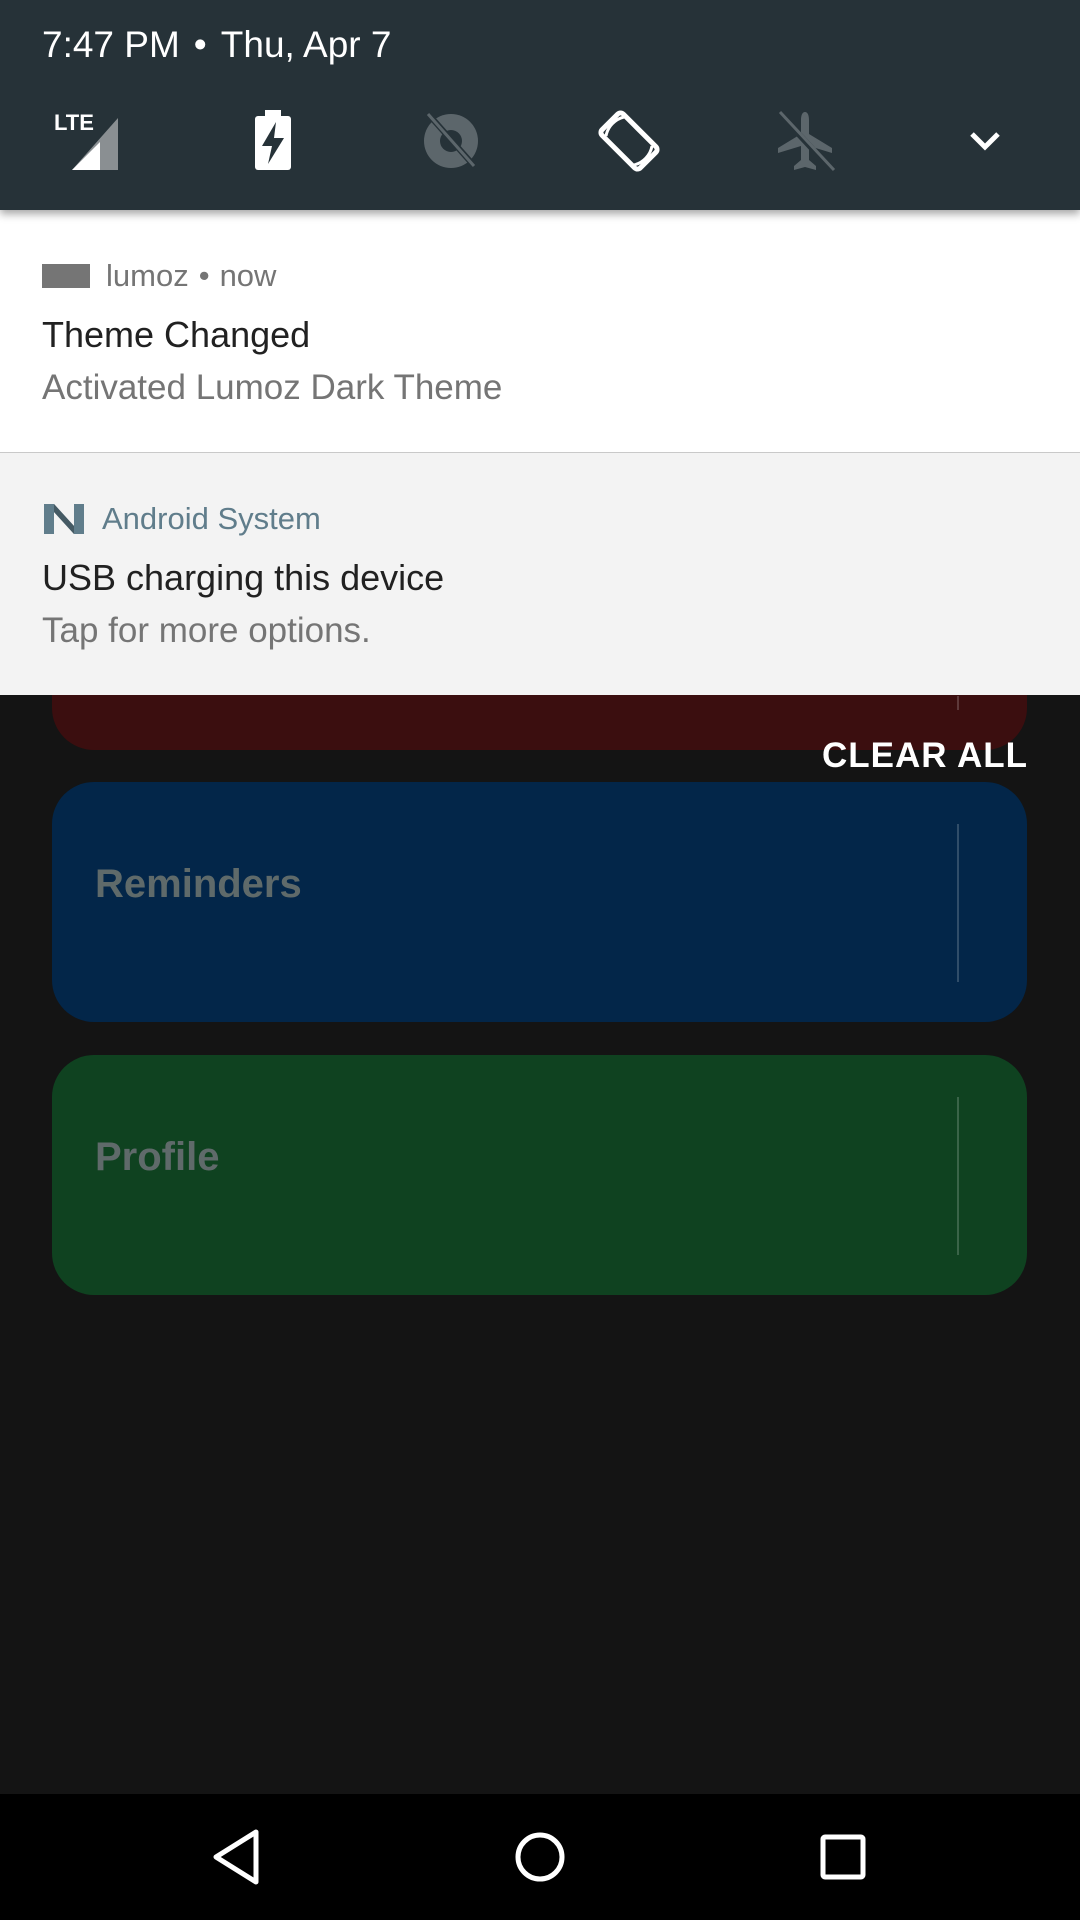 The width and height of the screenshot is (1080, 1920). What do you see at coordinates (925, 756) in the screenshot?
I see `clear-all-button: CLEAR ALL` at bounding box center [925, 756].